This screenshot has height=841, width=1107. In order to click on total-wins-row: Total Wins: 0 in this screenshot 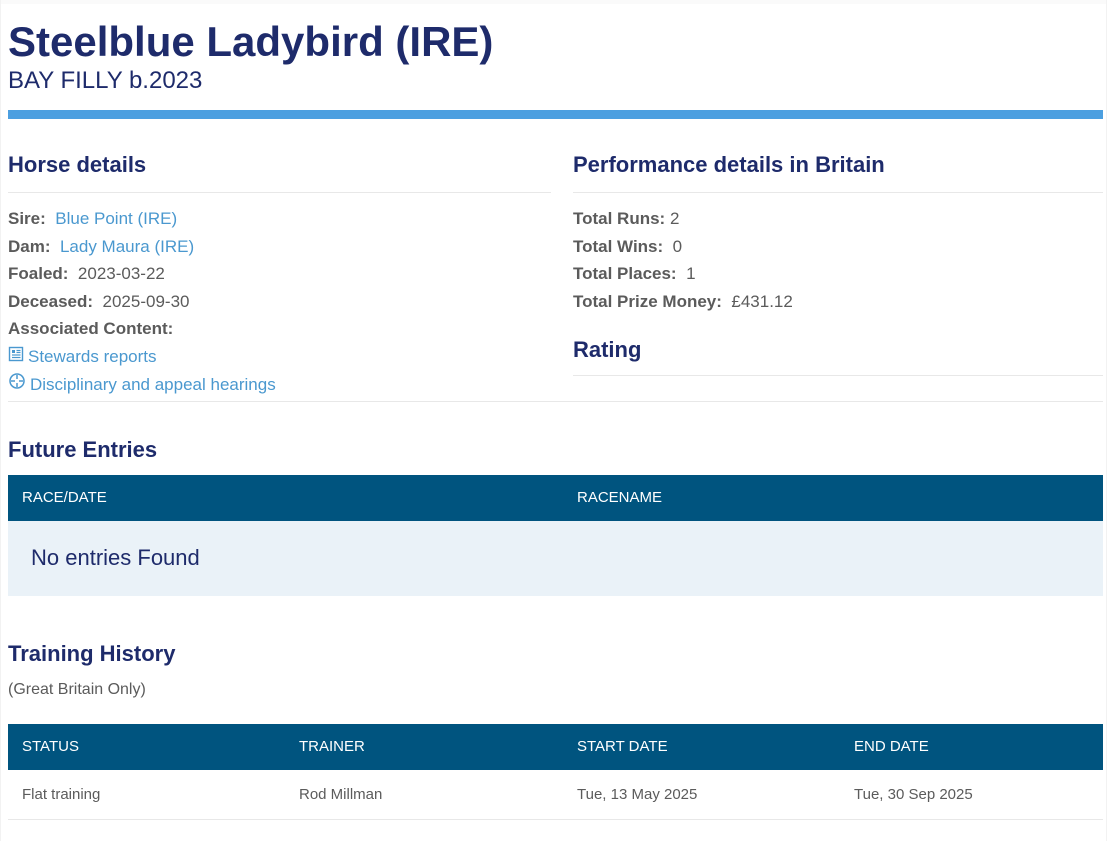, I will do `click(838, 247)`.